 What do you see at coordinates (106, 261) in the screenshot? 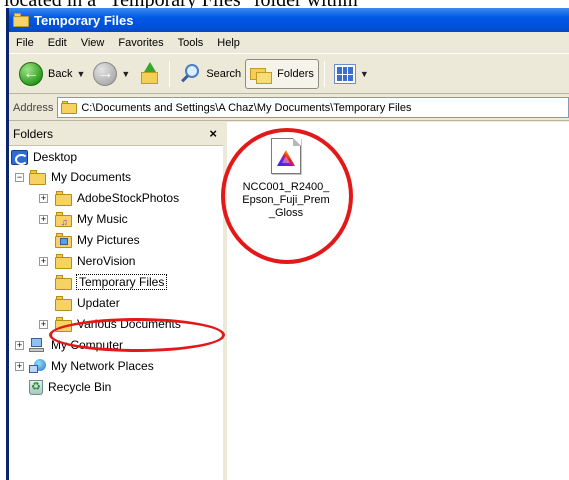
I see `tree-item-label: NeroVision` at bounding box center [106, 261].